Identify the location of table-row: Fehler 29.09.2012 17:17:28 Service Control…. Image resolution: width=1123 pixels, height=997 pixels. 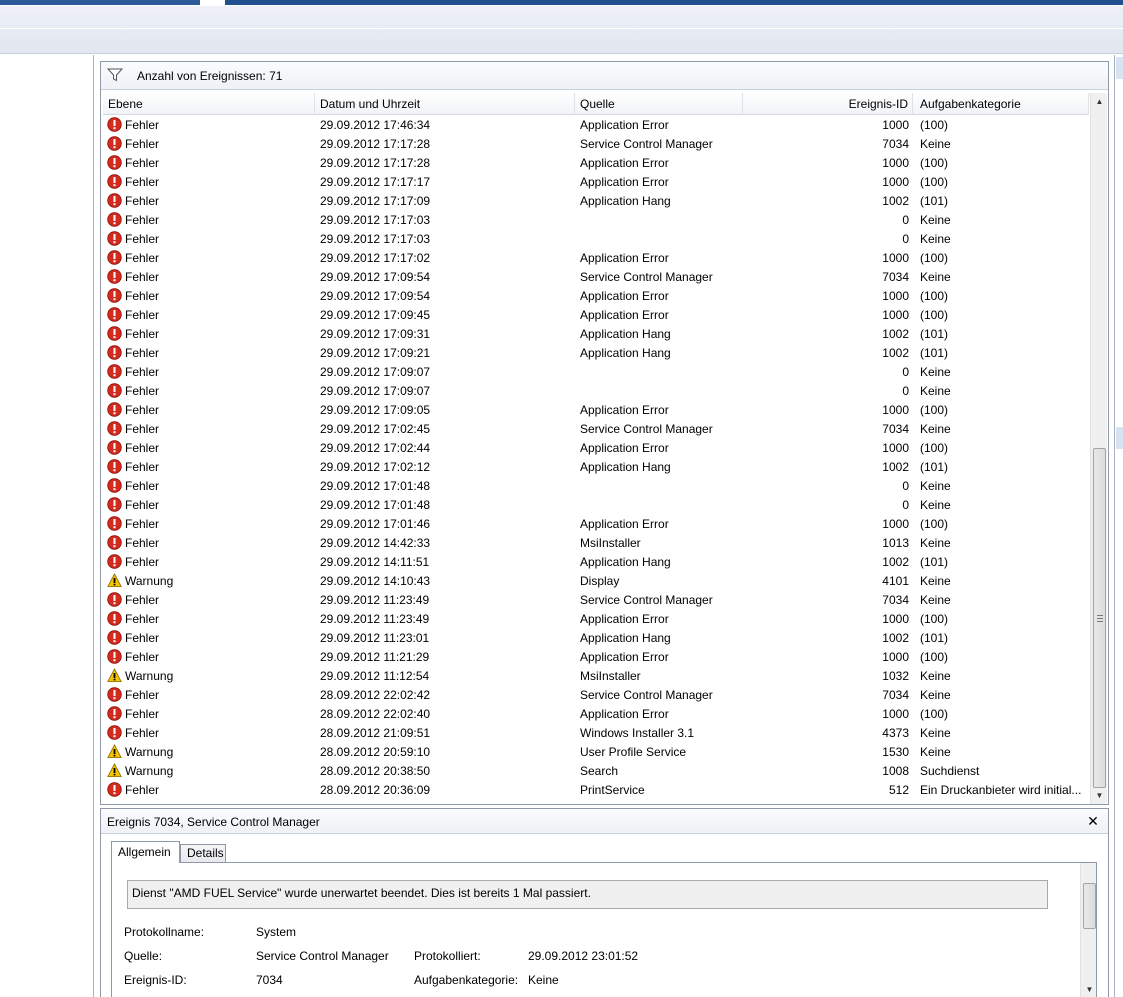
(596, 144).